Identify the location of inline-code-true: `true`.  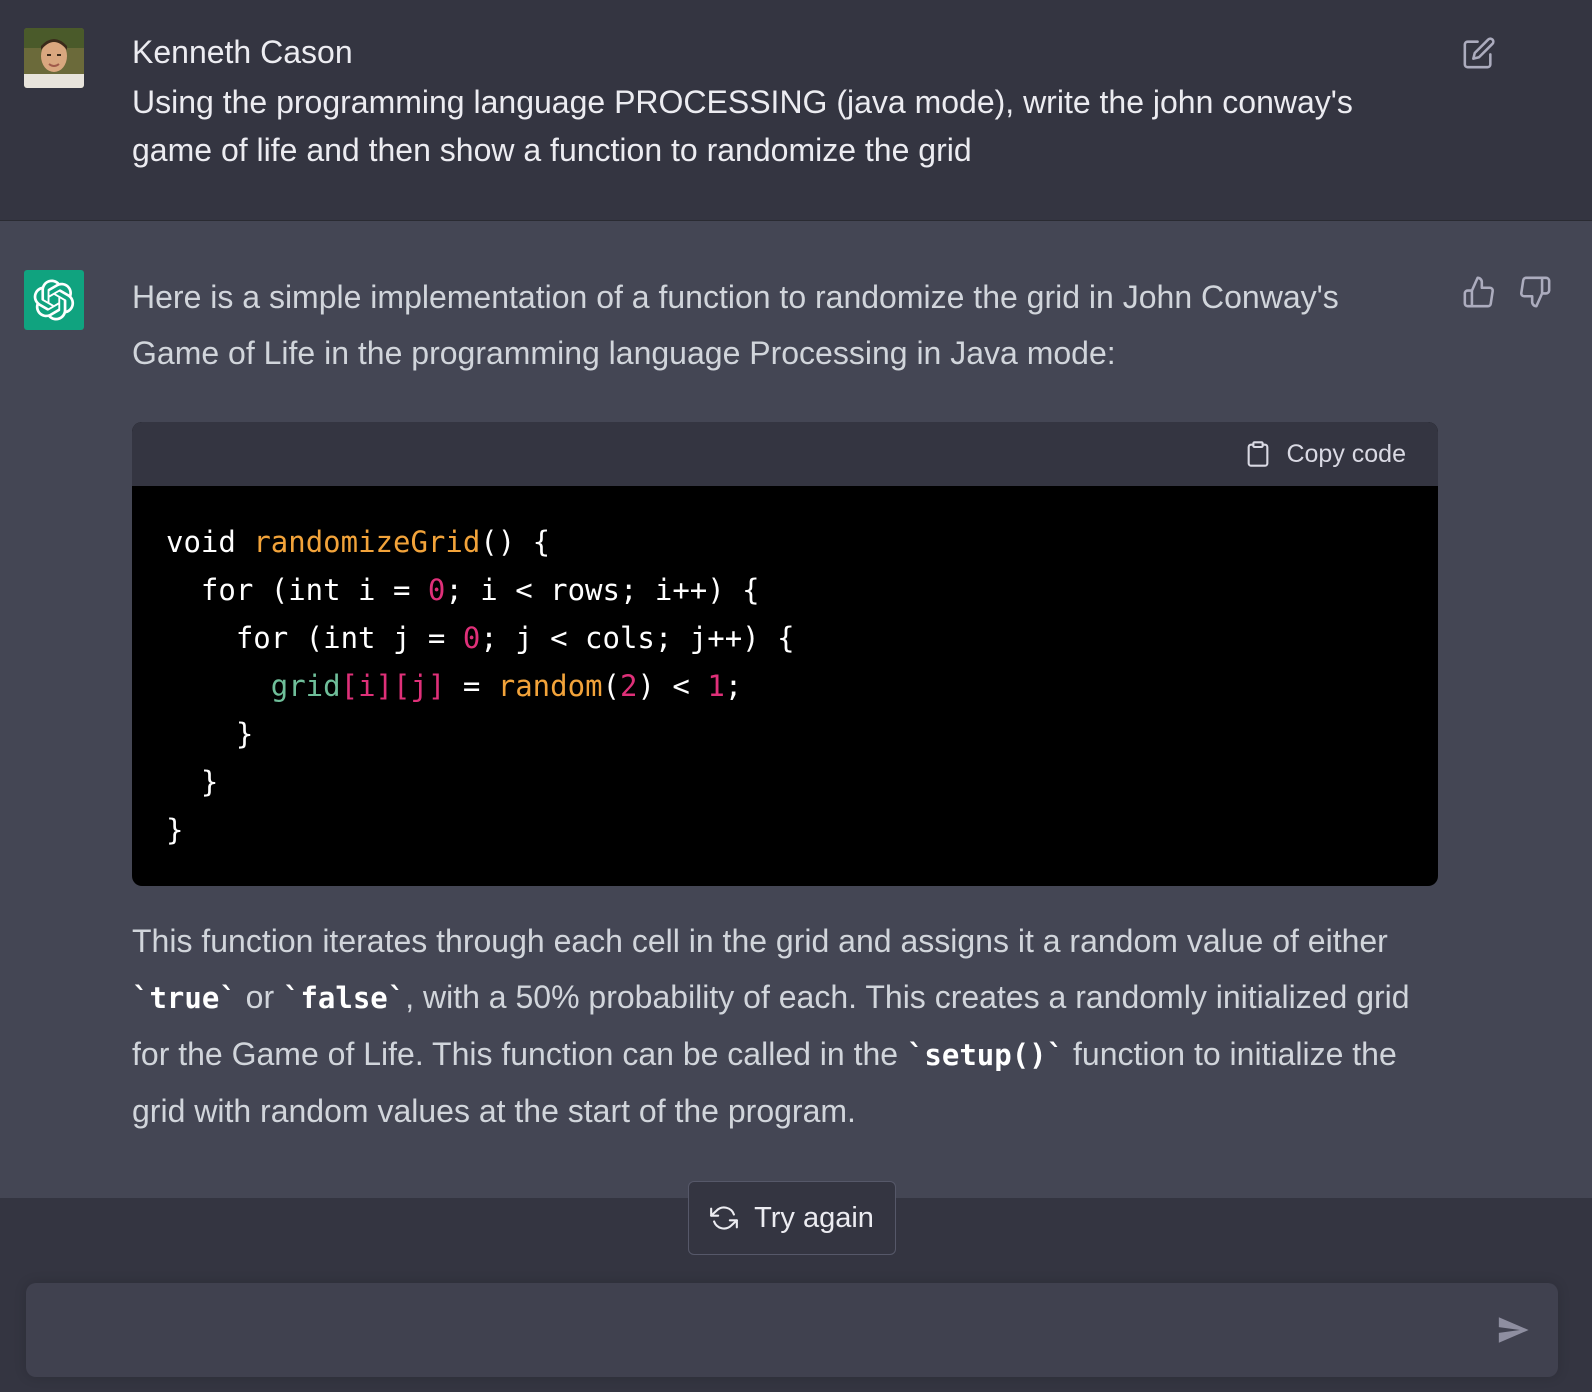
(184, 998).